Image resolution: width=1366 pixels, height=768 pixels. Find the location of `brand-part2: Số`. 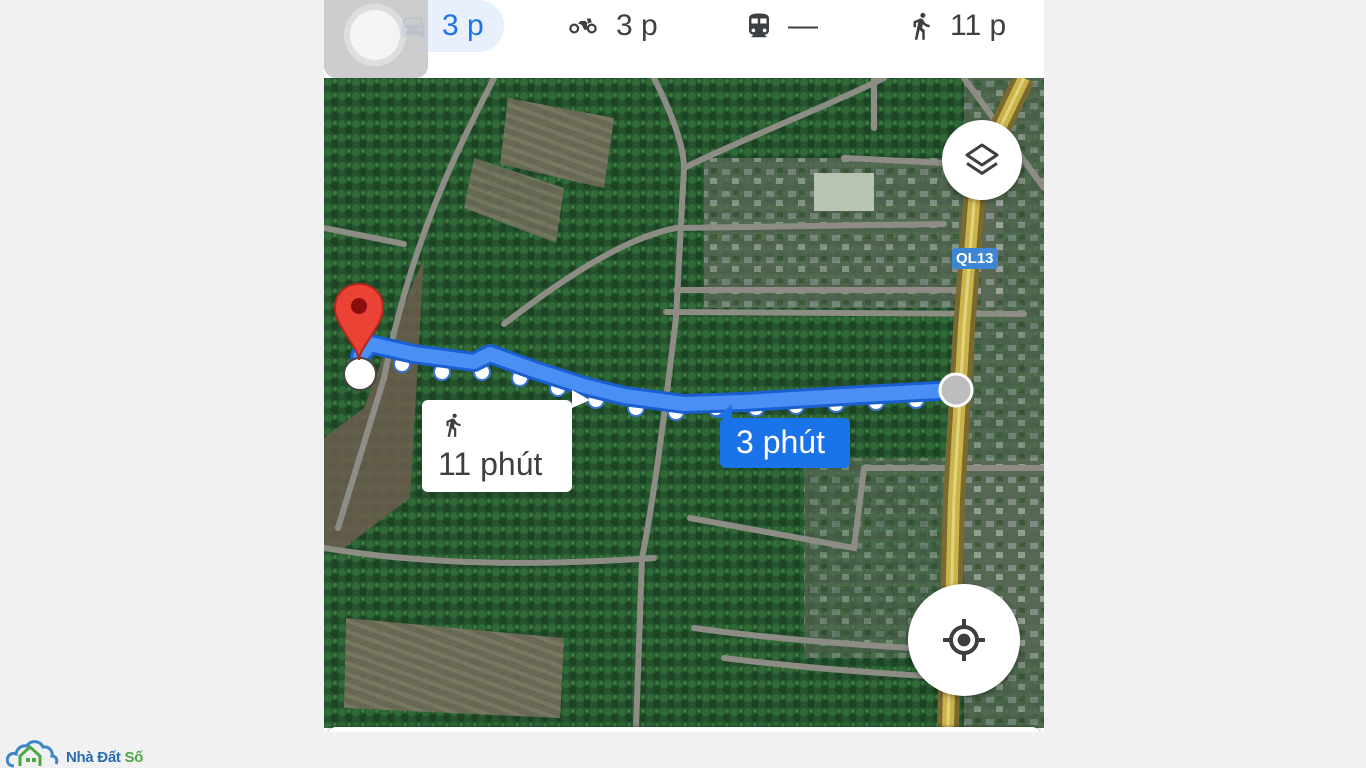

brand-part2: Số is located at coordinates (134, 757).